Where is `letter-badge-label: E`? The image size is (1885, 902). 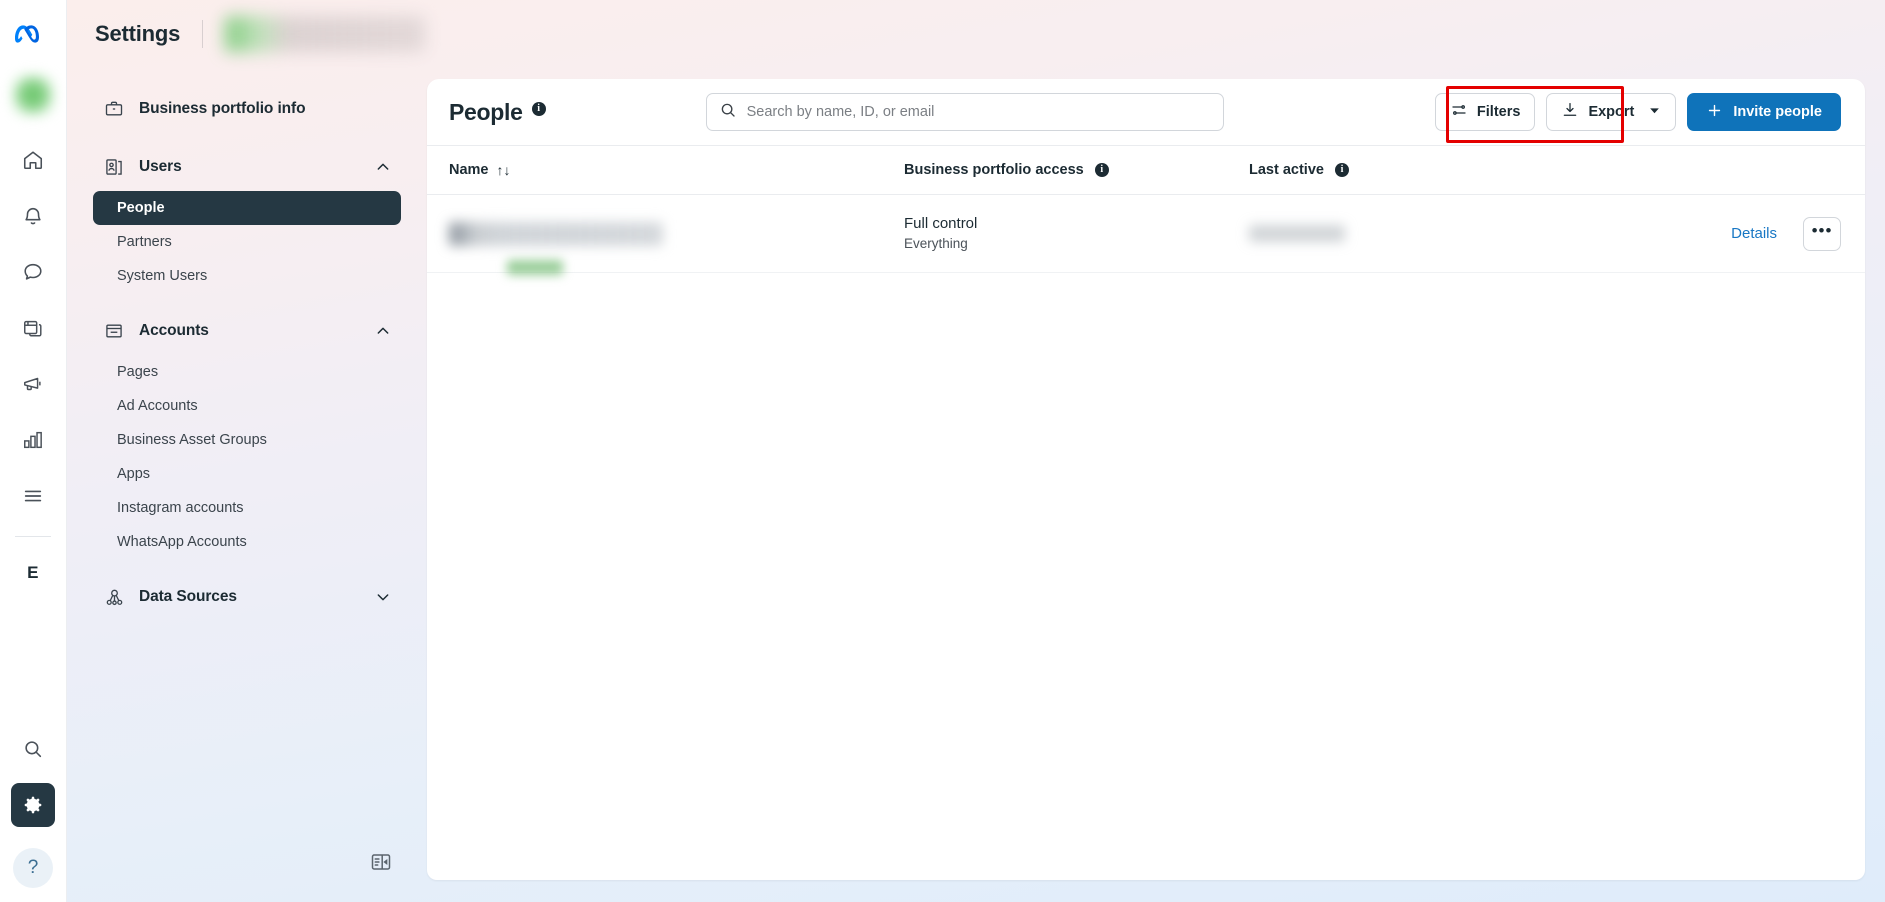 letter-badge-label: E is located at coordinates (33, 572).